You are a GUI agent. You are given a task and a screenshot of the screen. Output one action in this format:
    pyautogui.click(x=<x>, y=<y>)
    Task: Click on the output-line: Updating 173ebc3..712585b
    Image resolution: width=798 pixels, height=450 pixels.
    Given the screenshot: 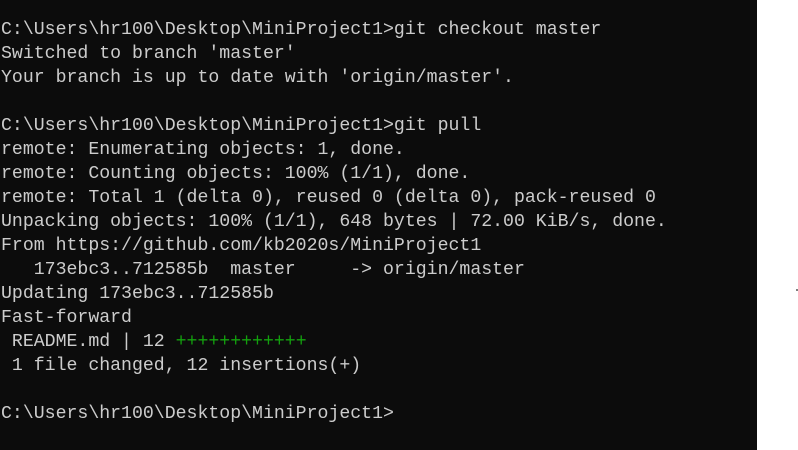 What is the action you would take?
    pyautogui.click(x=137, y=294)
    